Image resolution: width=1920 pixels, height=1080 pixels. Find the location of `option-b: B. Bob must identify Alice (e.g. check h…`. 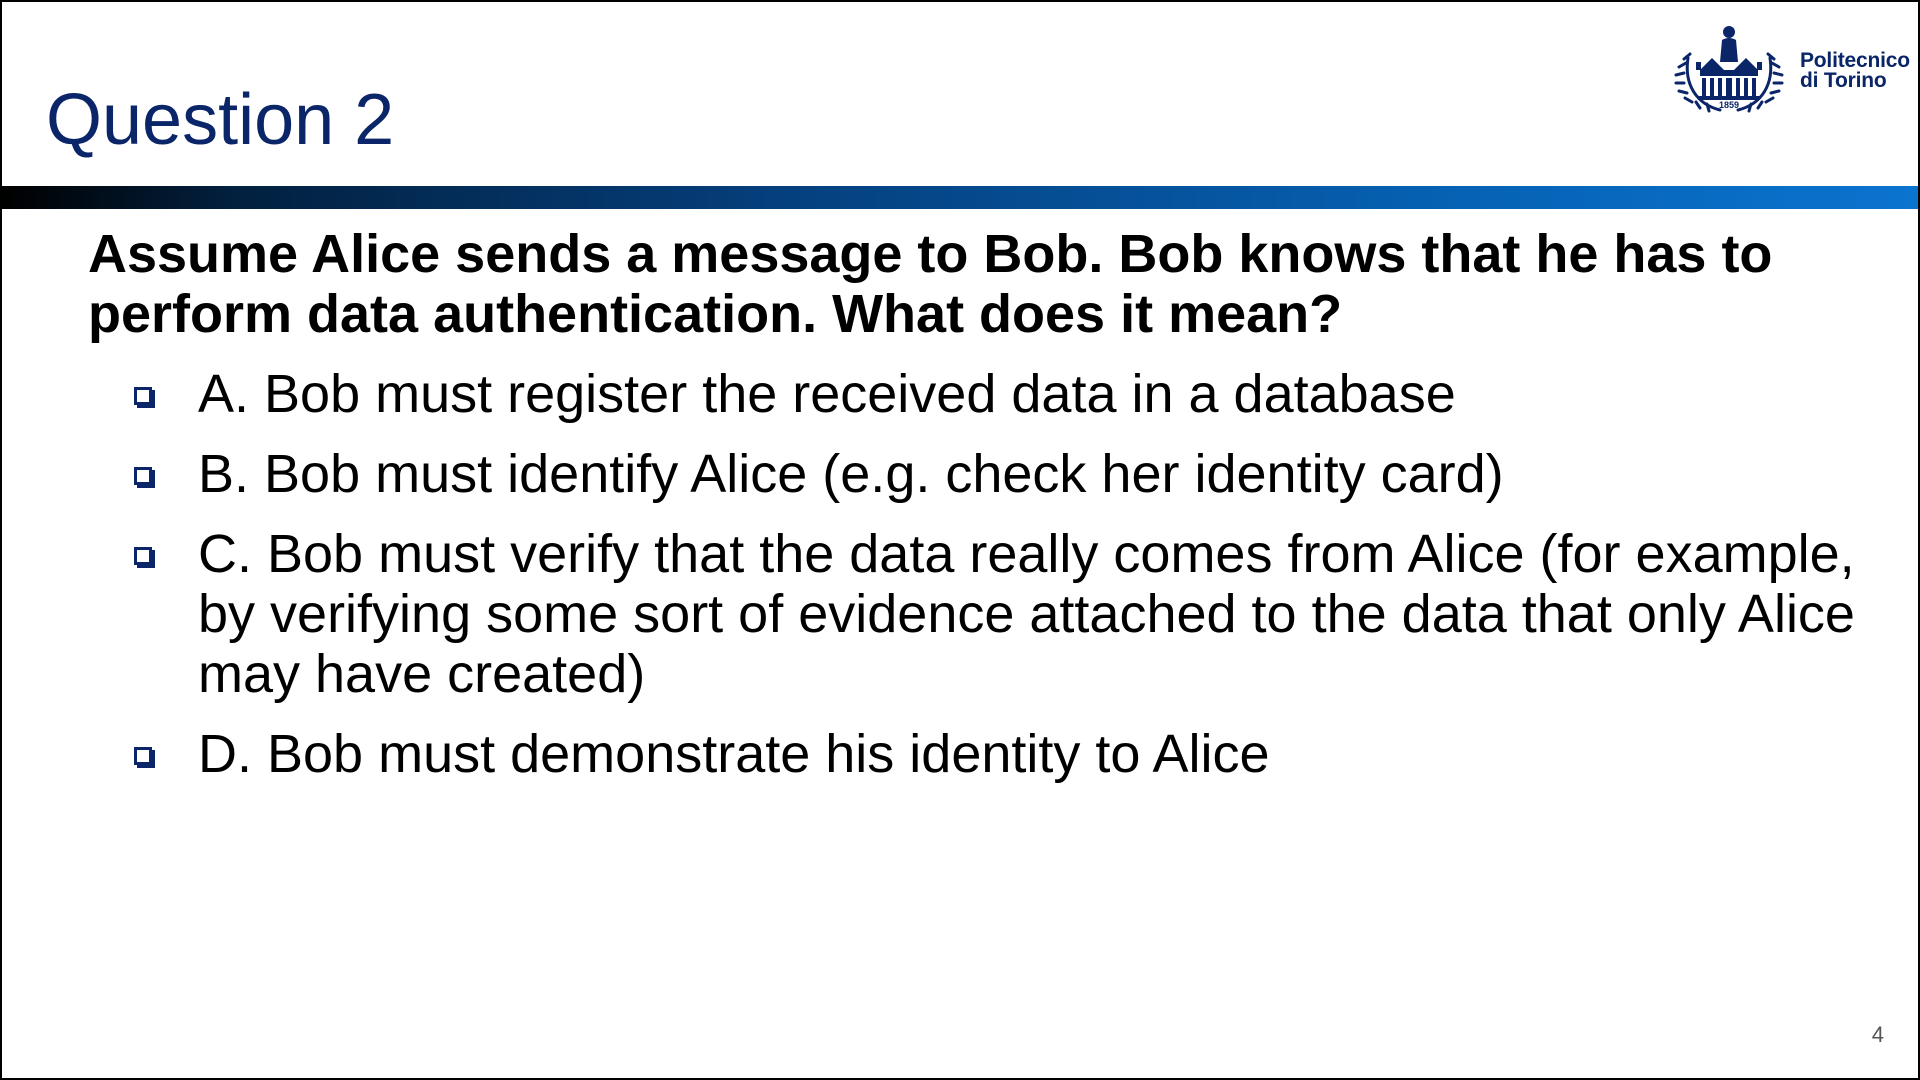

option-b: B. Bob must identify Alice (e.g. check h… is located at coordinates (1012, 474).